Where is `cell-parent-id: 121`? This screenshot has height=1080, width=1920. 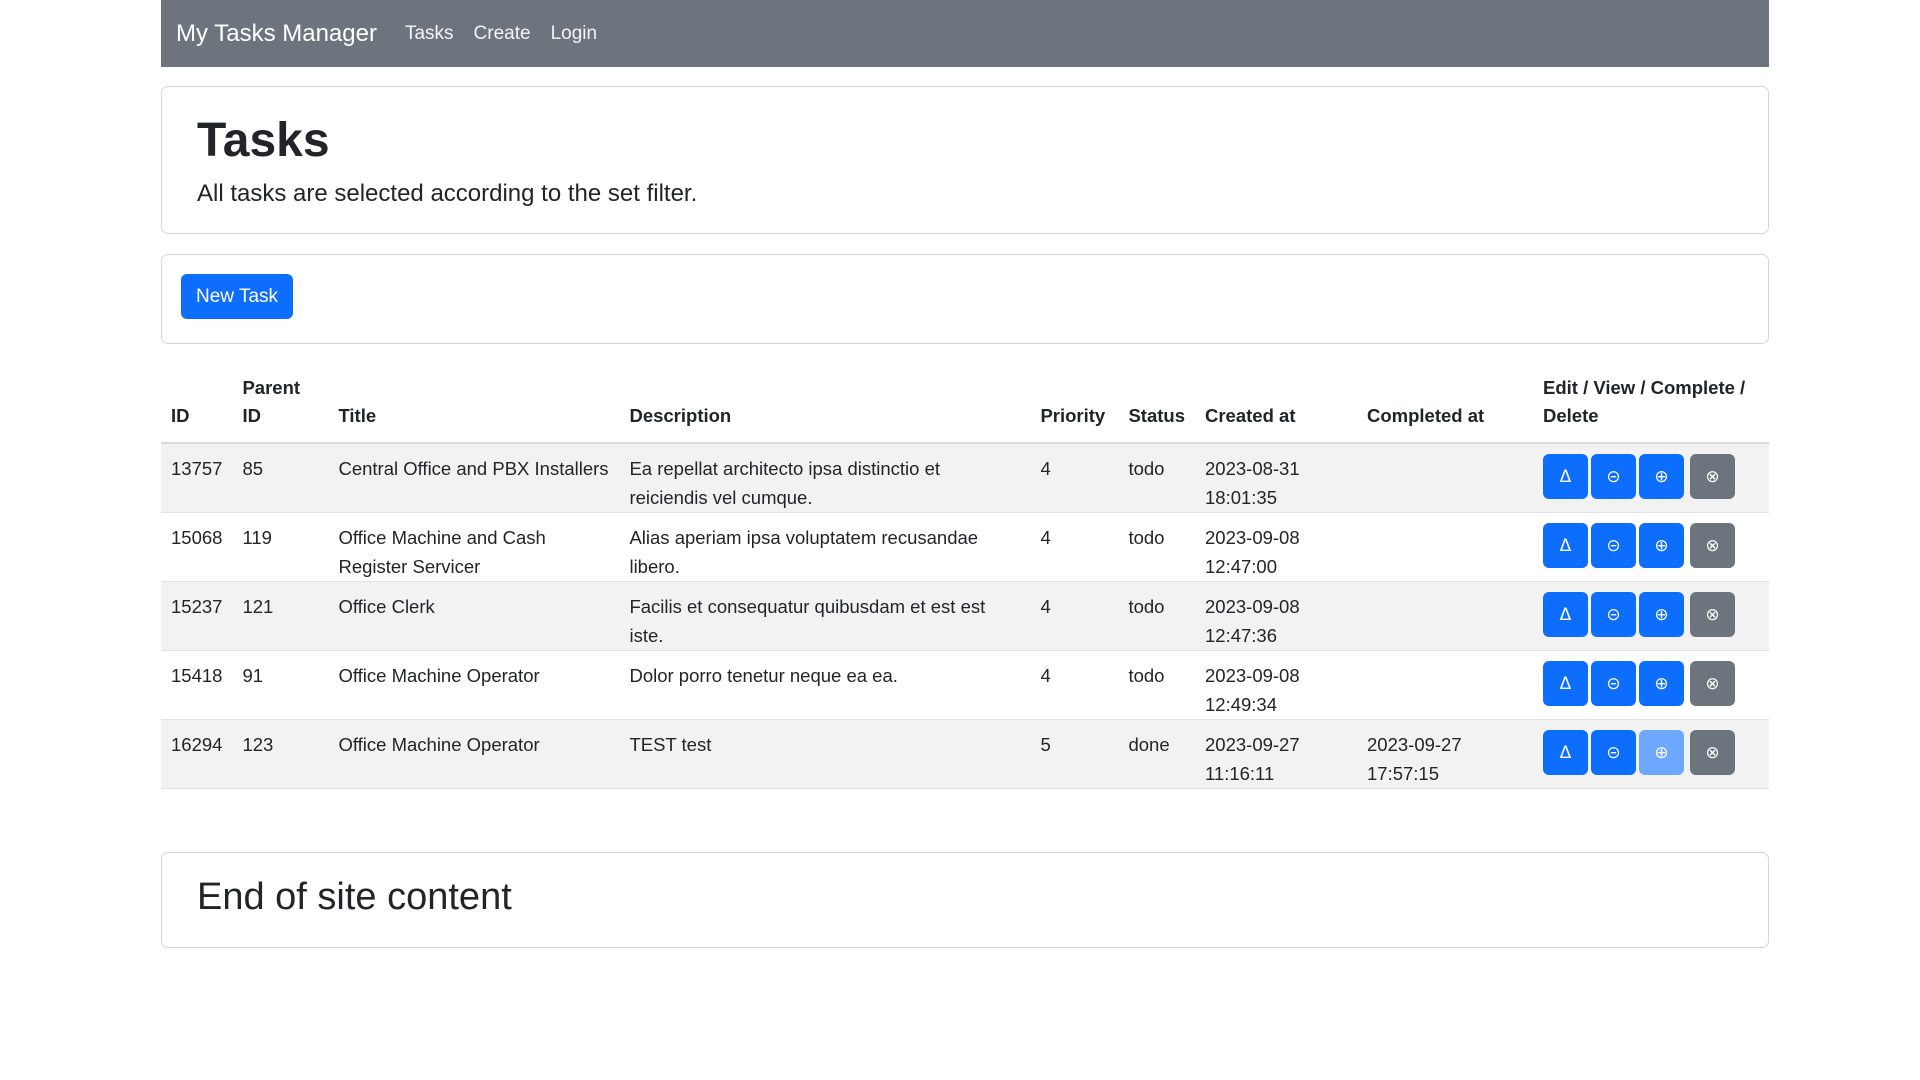
cell-parent-id: 121 is located at coordinates (280, 616).